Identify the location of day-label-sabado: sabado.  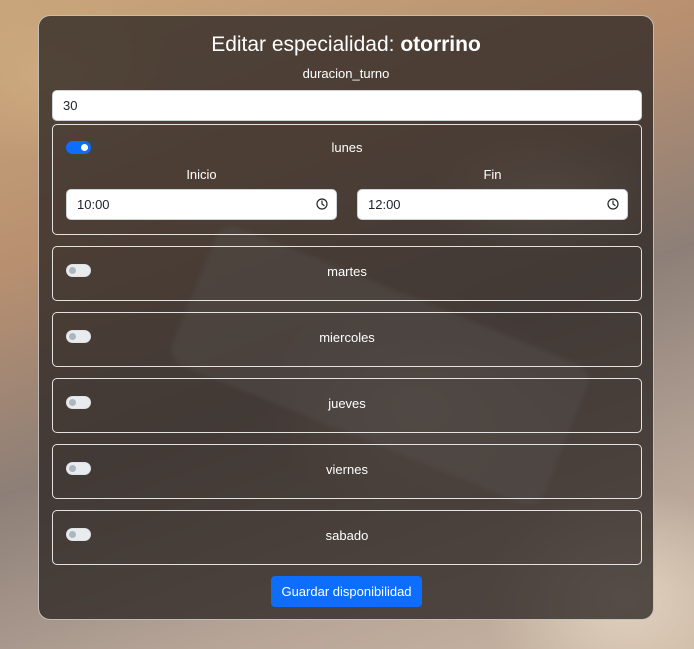
(347, 535).